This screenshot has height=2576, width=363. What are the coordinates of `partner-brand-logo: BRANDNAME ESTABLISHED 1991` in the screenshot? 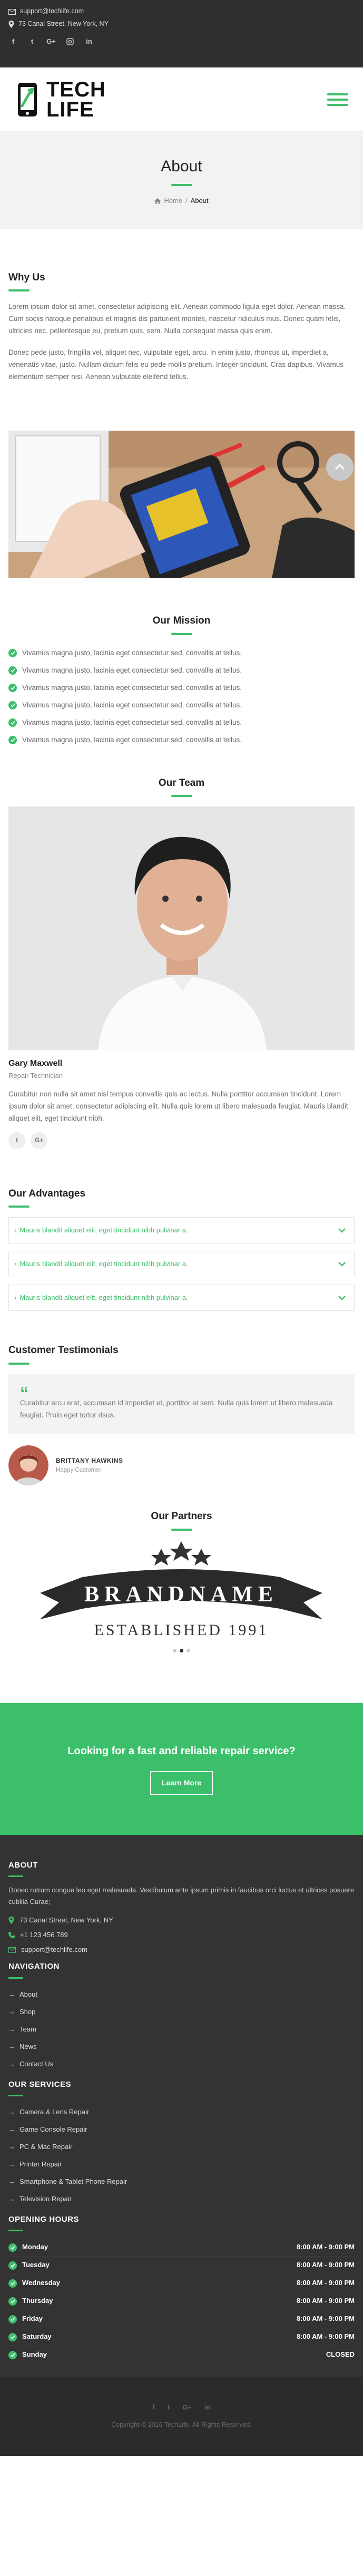 It's located at (181, 1590).